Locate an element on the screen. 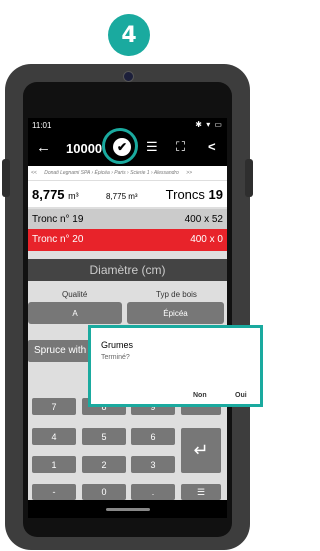 Image resolution: width=320 pixels, height=551 pixels. key-decimal: . is located at coordinates (153, 492).